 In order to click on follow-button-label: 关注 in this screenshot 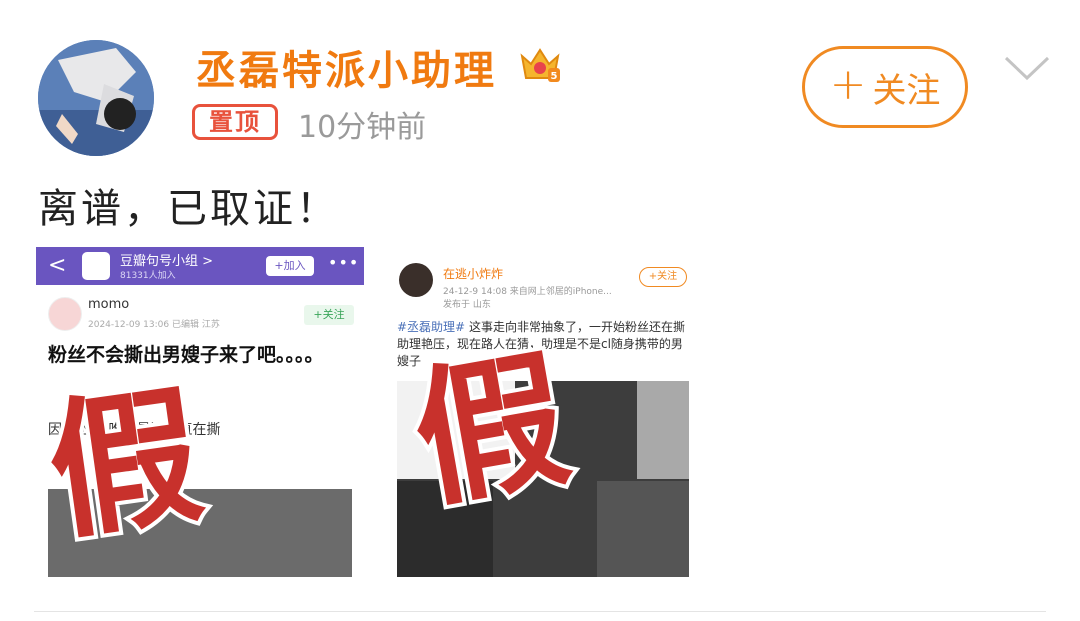, I will do `click(906, 90)`.